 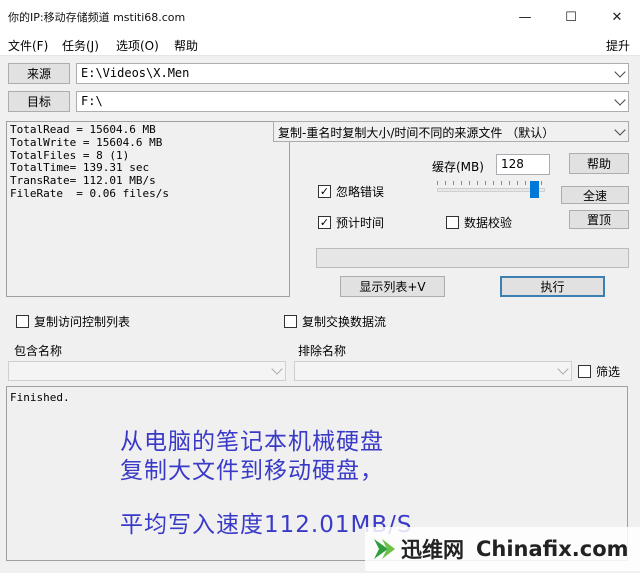 What do you see at coordinates (584, 371) in the screenshot?
I see `filter-box-icon` at bounding box center [584, 371].